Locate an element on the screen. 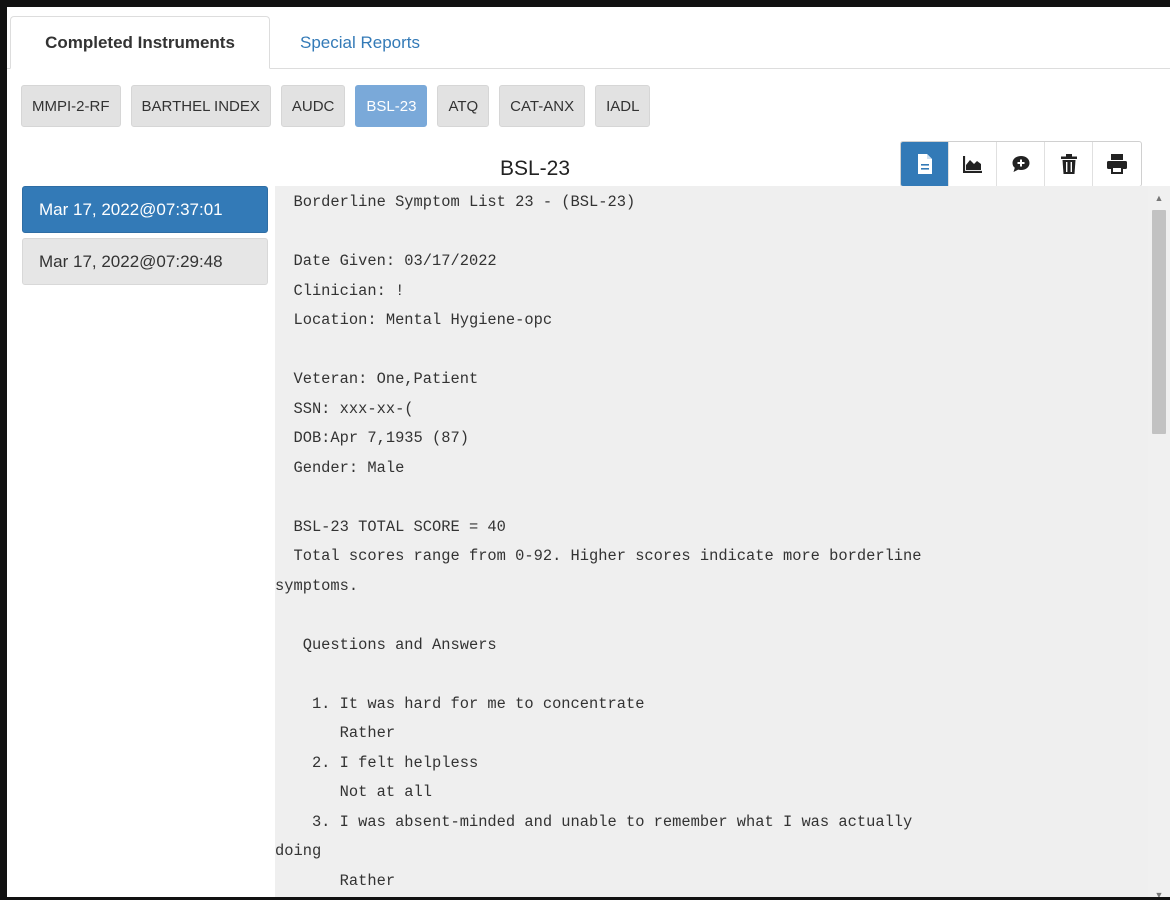 This screenshot has height=900, width=1170. trash-icon is located at coordinates (1068, 164).